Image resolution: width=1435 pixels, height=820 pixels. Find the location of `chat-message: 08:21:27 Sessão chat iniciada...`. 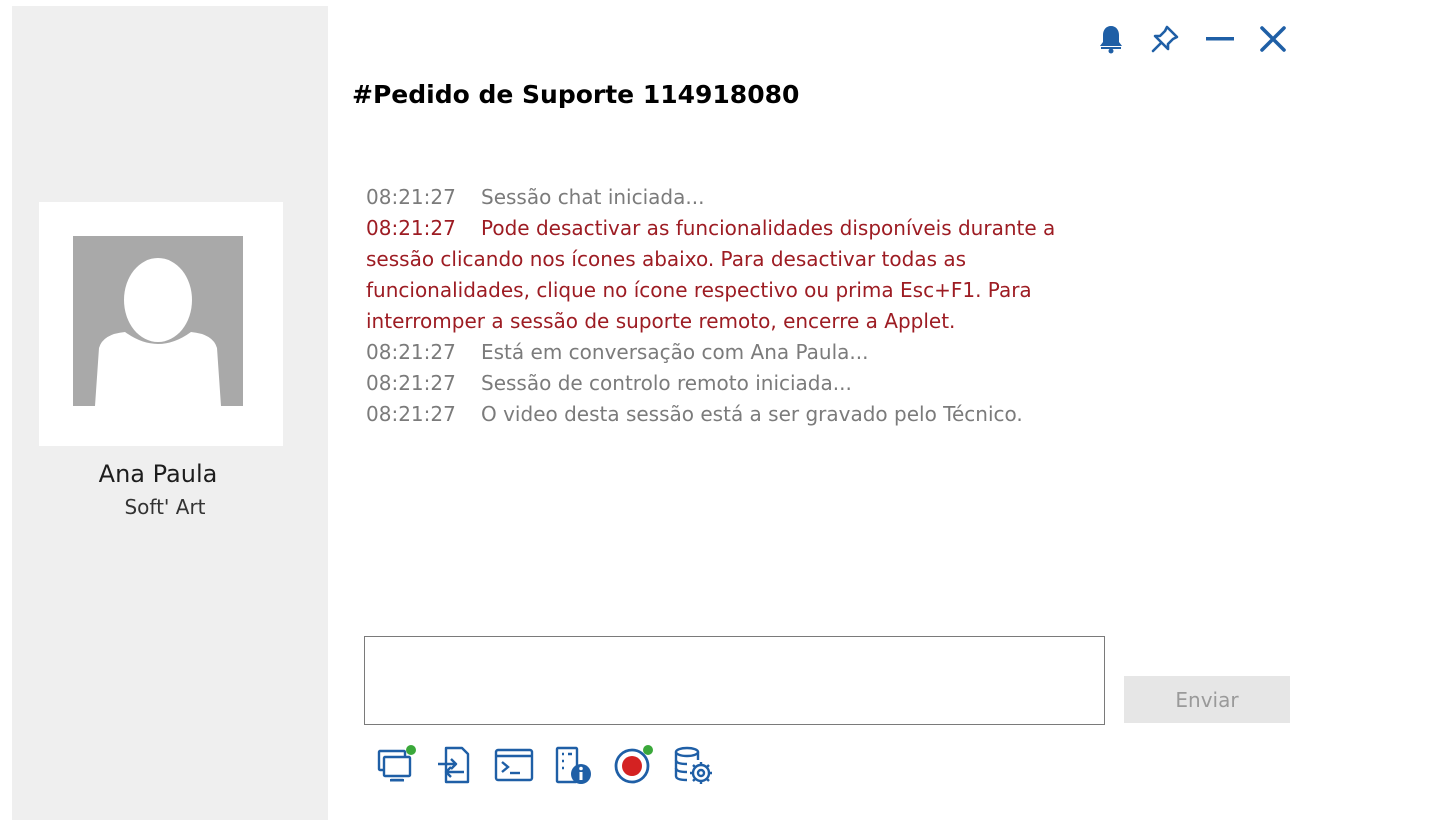

chat-message: 08:21:27 Sessão chat iniciada... is located at coordinates (736, 197).